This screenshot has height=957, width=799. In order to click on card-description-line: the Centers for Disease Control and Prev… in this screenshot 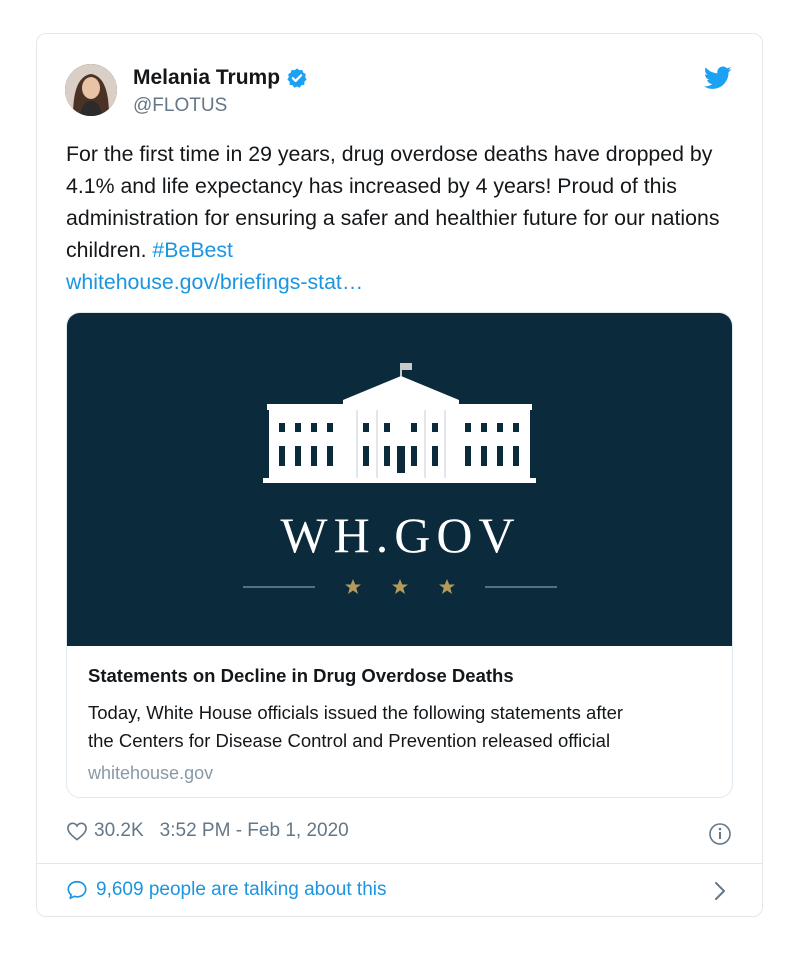, I will do `click(349, 740)`.